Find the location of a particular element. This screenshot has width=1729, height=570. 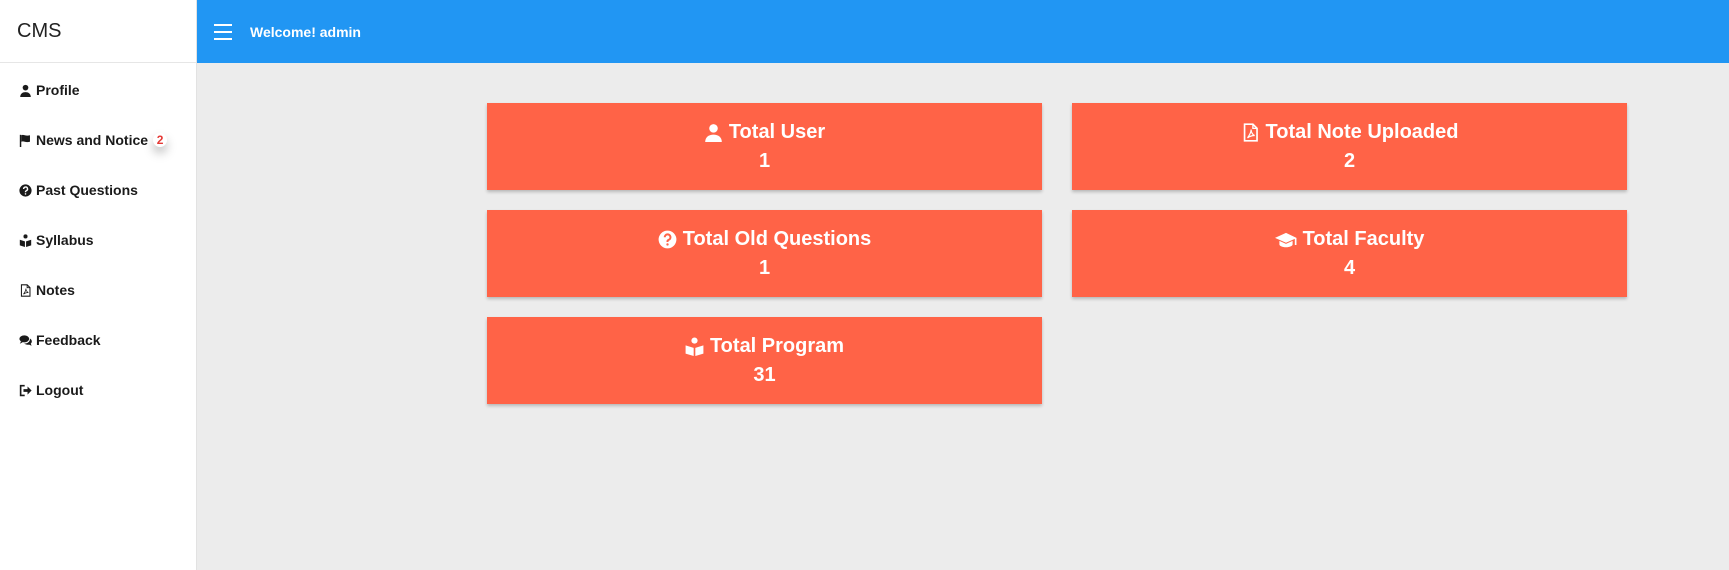

stat-card-total-note-uploaded: Total Note Uploaded 2 is located at coordinates (1349, 146).